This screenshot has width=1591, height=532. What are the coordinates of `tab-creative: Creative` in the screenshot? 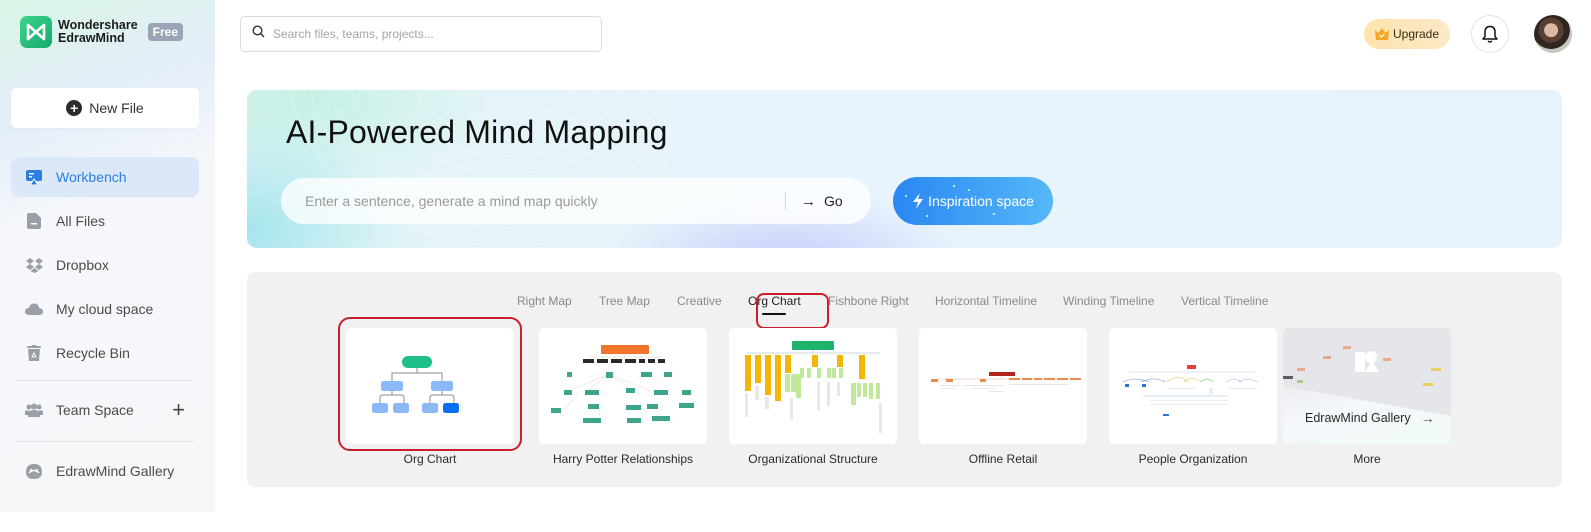 It's located at (699, 301).